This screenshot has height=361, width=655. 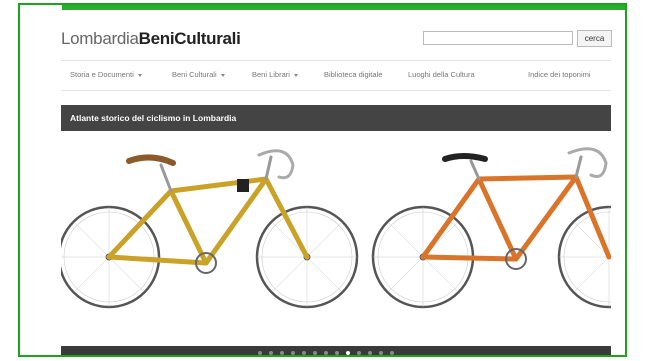 I want to click on nav-item-luoghi-della-cultura: Luoghi della Cultura, so click(x=441, y=74).